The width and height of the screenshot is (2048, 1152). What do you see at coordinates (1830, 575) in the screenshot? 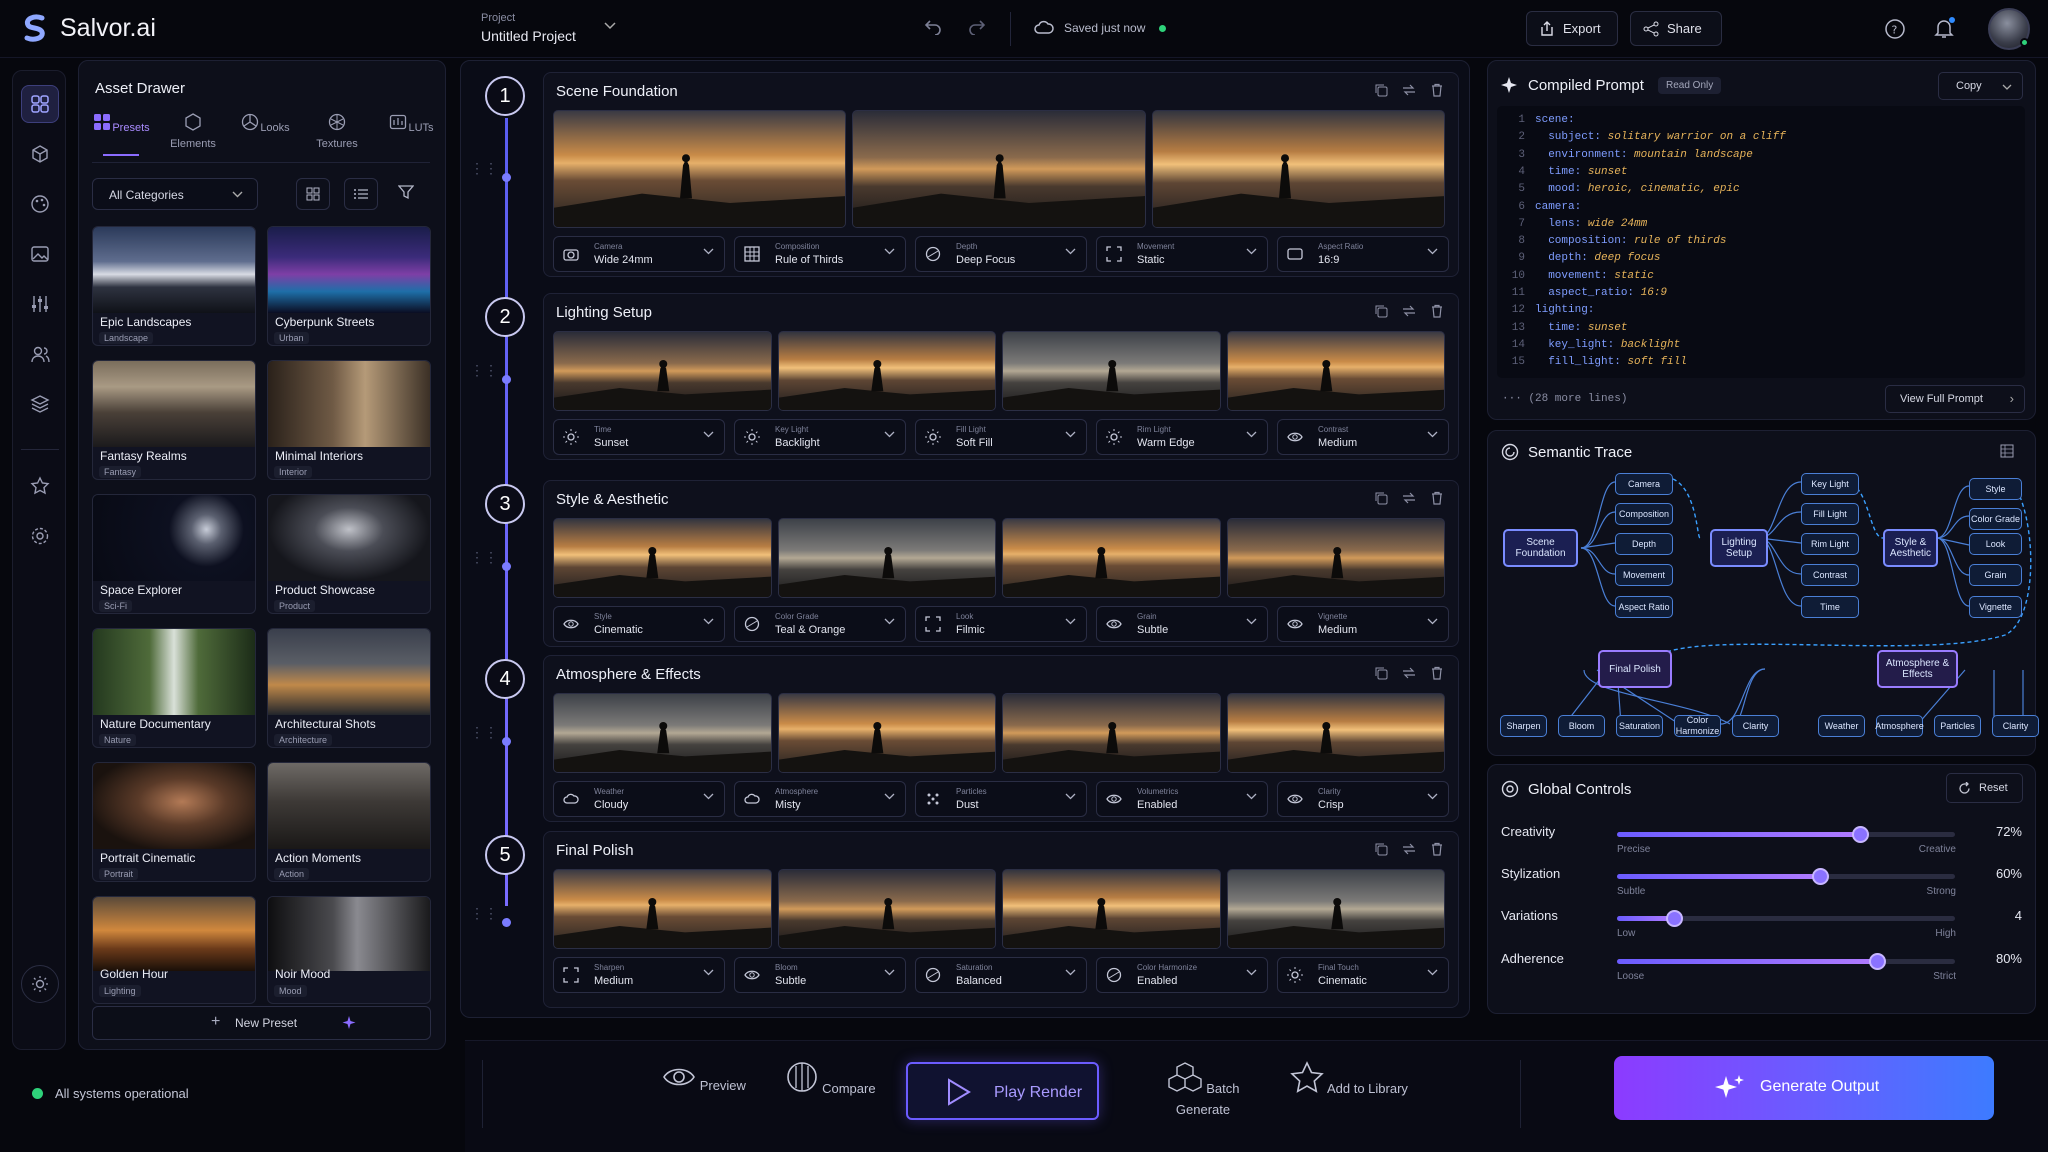
I see `trace-node-contrast: Contrast` at bounding box center [1830, 575].